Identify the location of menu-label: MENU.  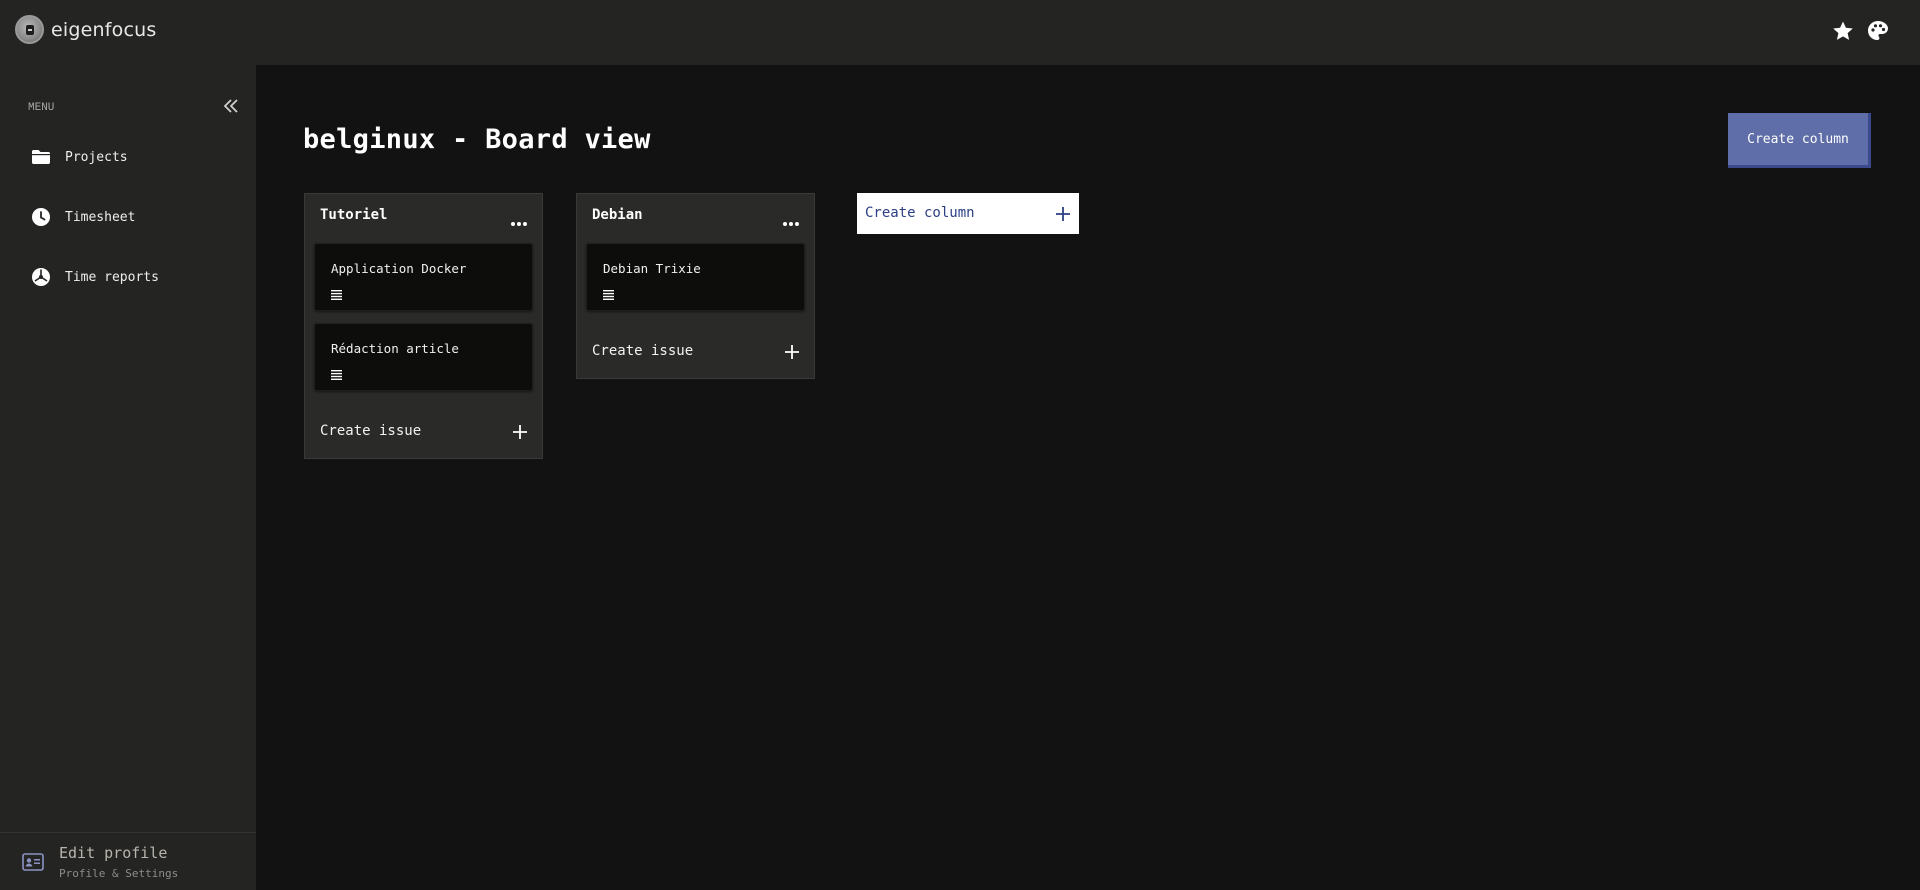
(41, 108).